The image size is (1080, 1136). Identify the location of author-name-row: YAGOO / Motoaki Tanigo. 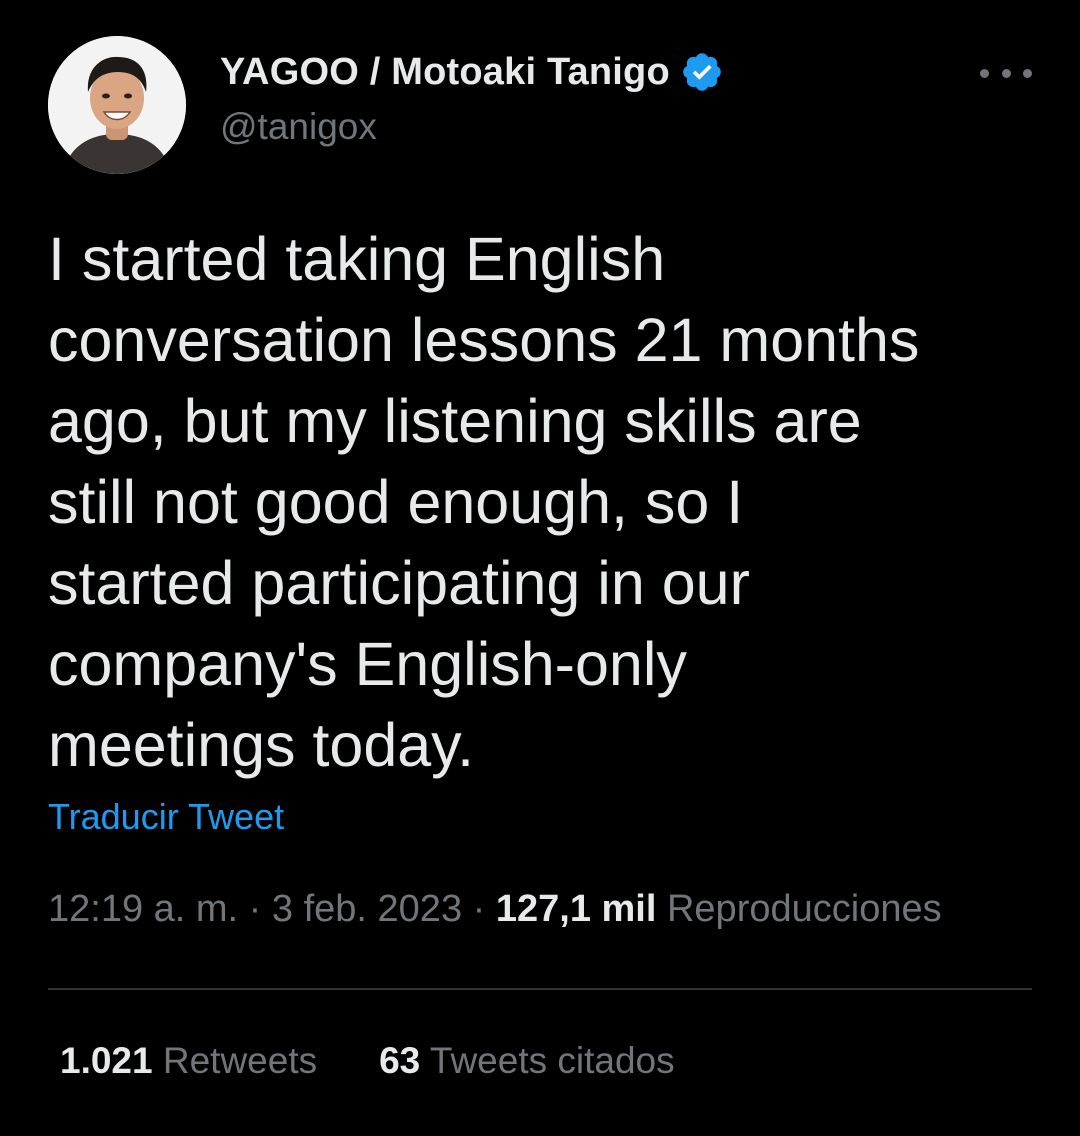
(472, 72).